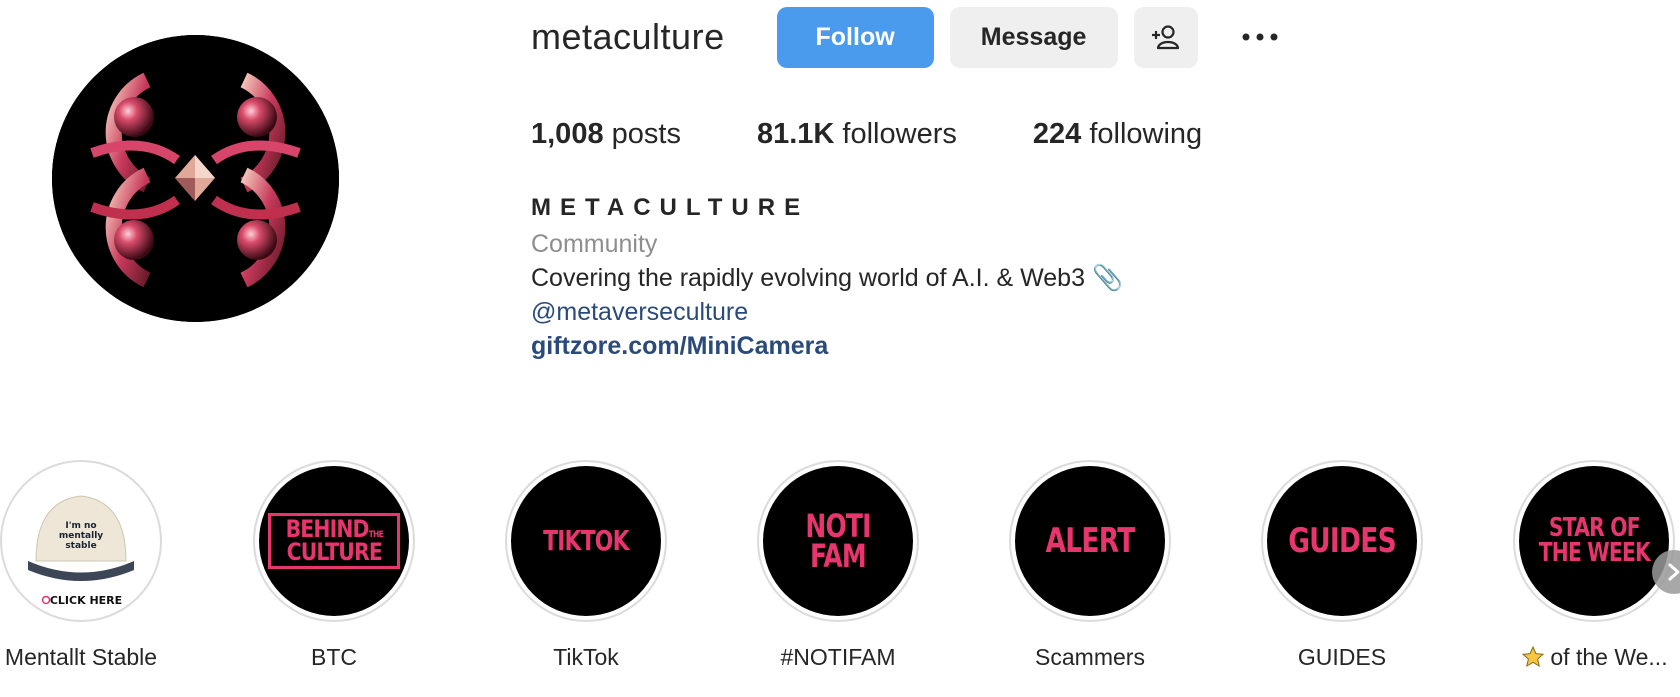 This screenshot has height=697, width=1680. I want to click on mention-link: @metaverseculture, so click(827, 315).